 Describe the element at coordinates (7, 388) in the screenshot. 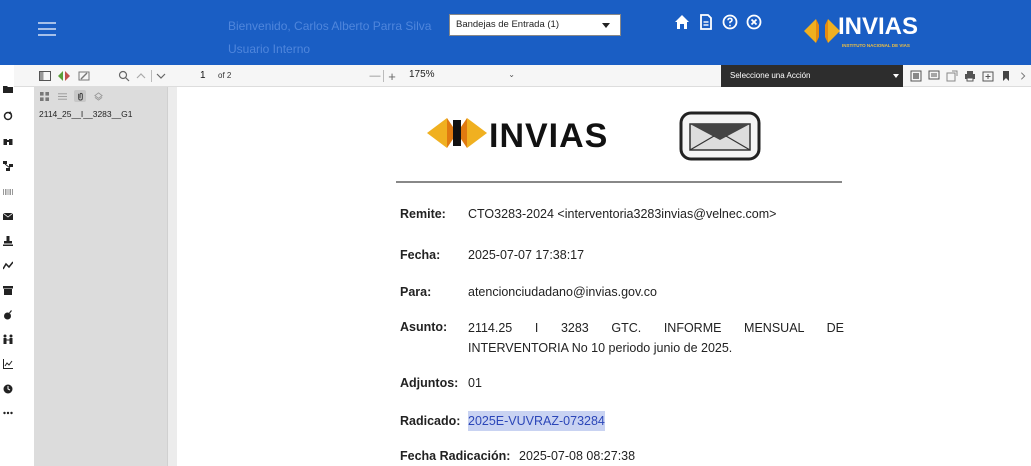

I see `clock-icon` at that location.